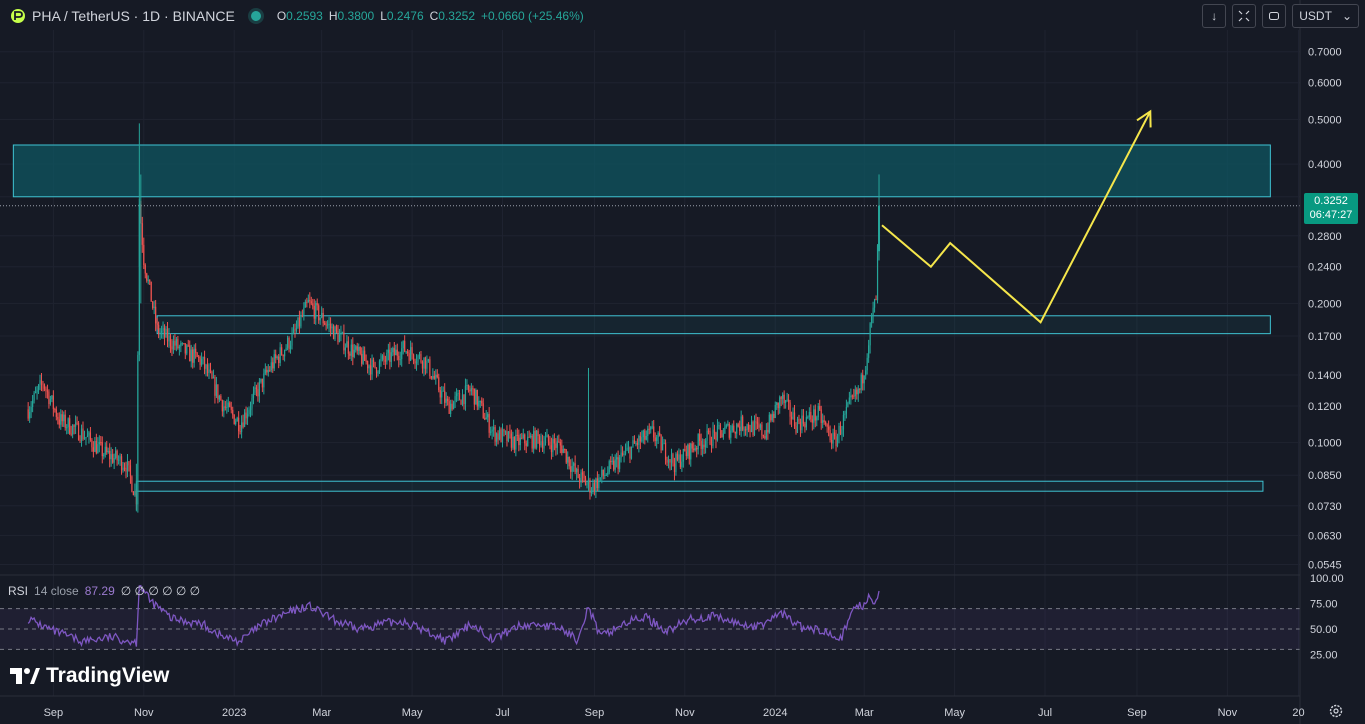  What do you see at coordinates (333, 16) in the screenshot?
I see `ohlc-high-label: H` at bounding box center [333, 16].